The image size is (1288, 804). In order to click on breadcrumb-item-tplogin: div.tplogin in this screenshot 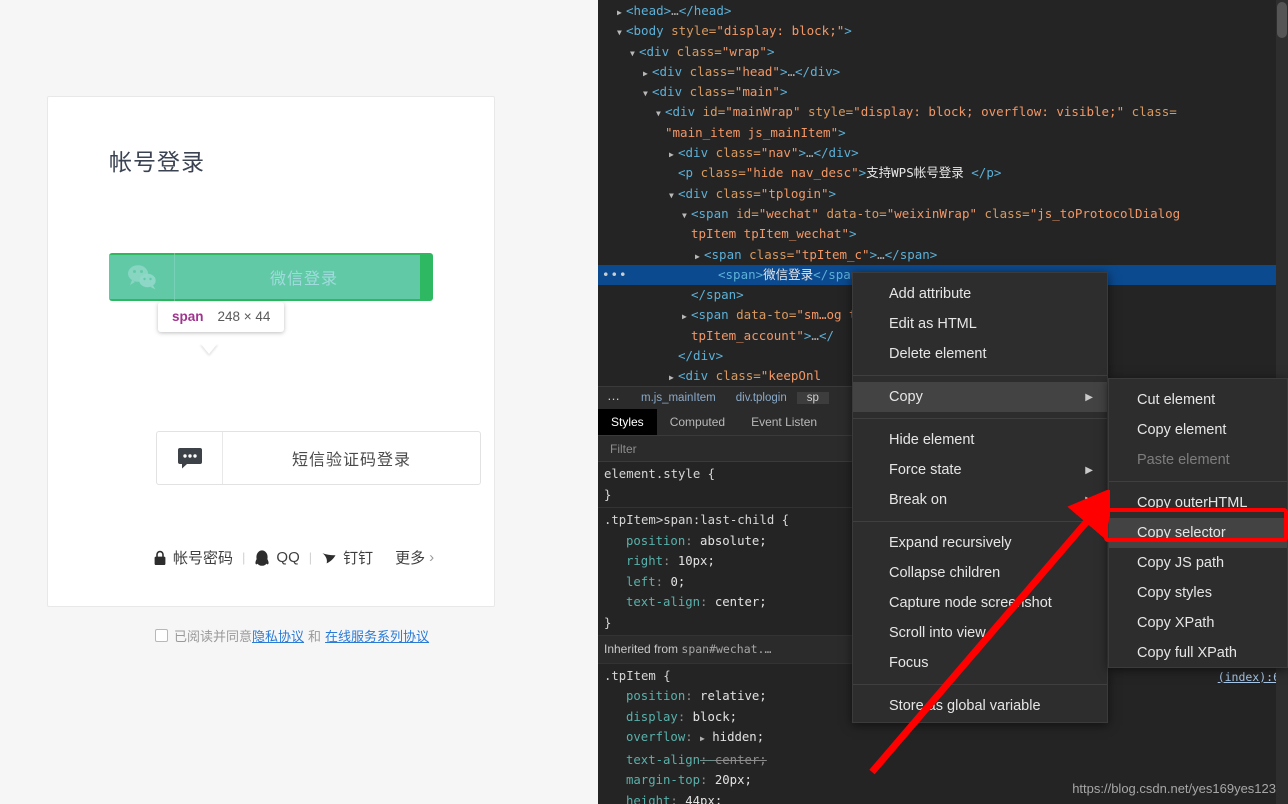, I will do `click(761, 398)`.